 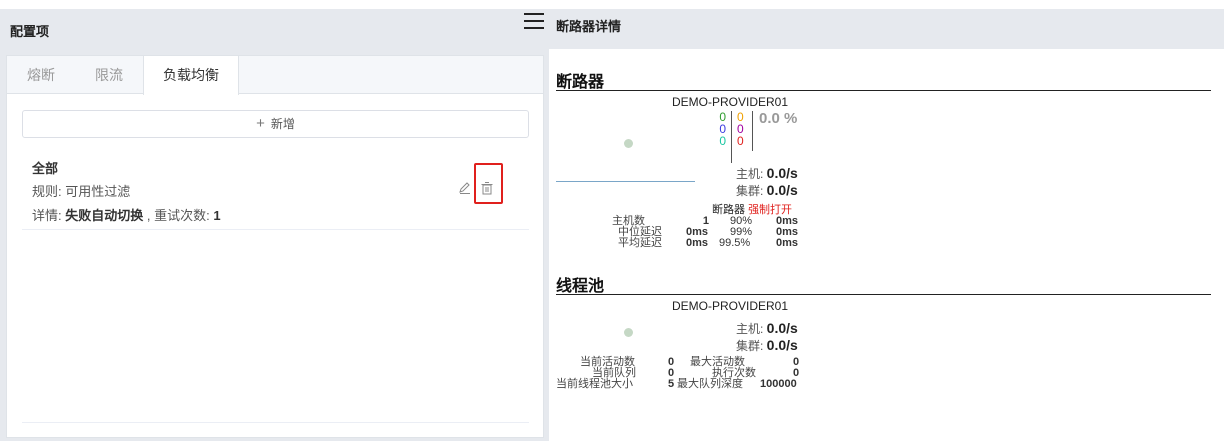 What do you see at coordinates (782, 190) in the screenshot?
I see `cb-cluster-value: 0.0/s` at bounding box center [782, 190].